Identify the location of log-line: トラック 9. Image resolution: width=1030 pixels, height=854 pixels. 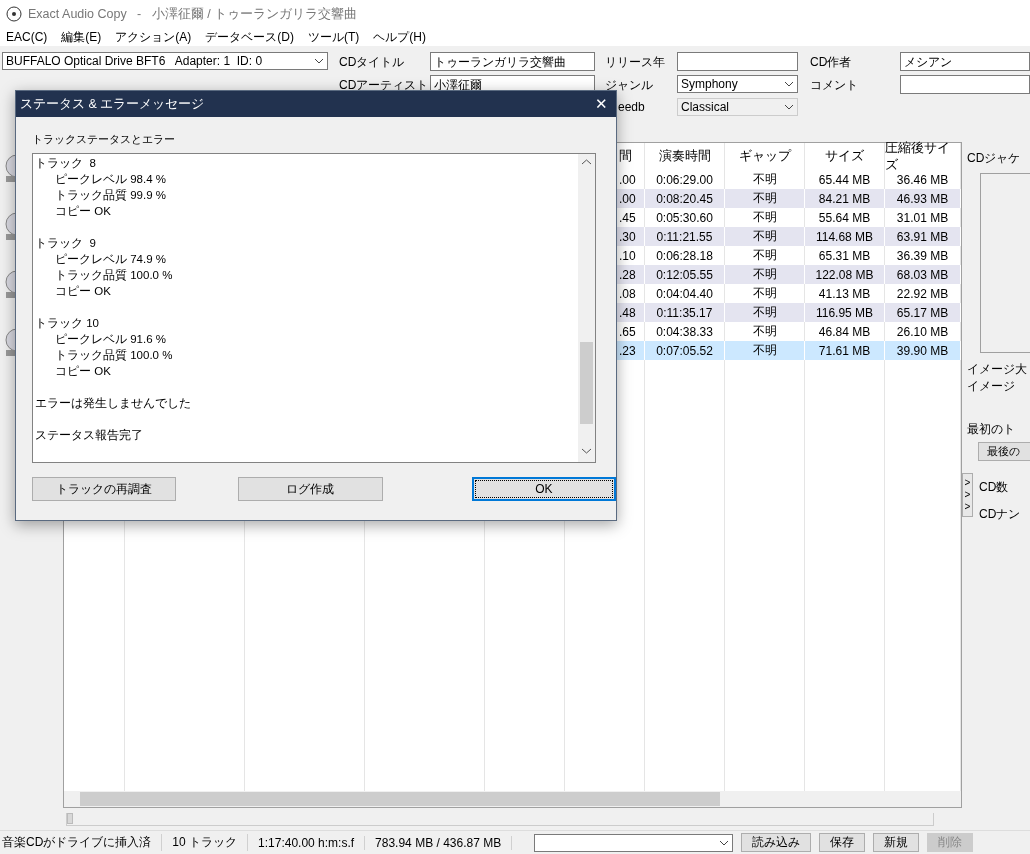
(65, 243).